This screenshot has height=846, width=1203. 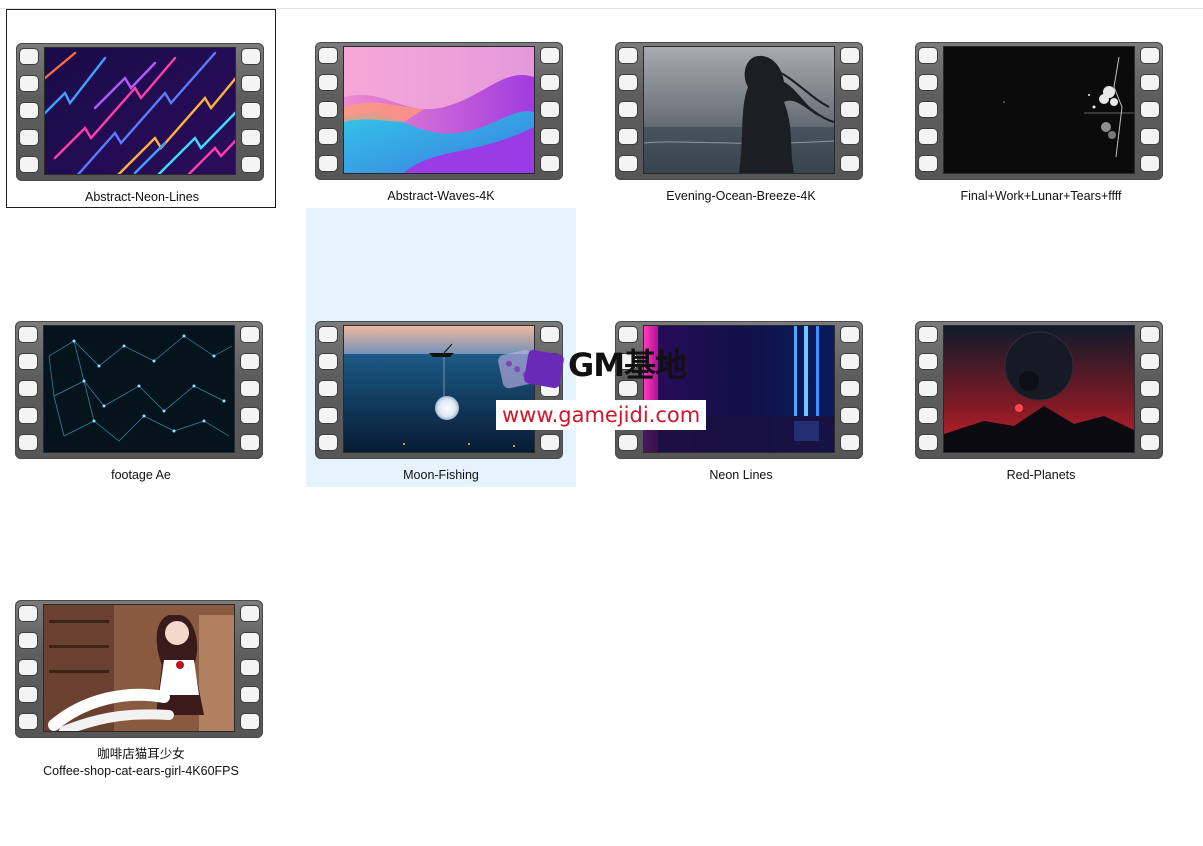 I want to click on thumbnail-cafe-girl, so click(x=139, y=668).